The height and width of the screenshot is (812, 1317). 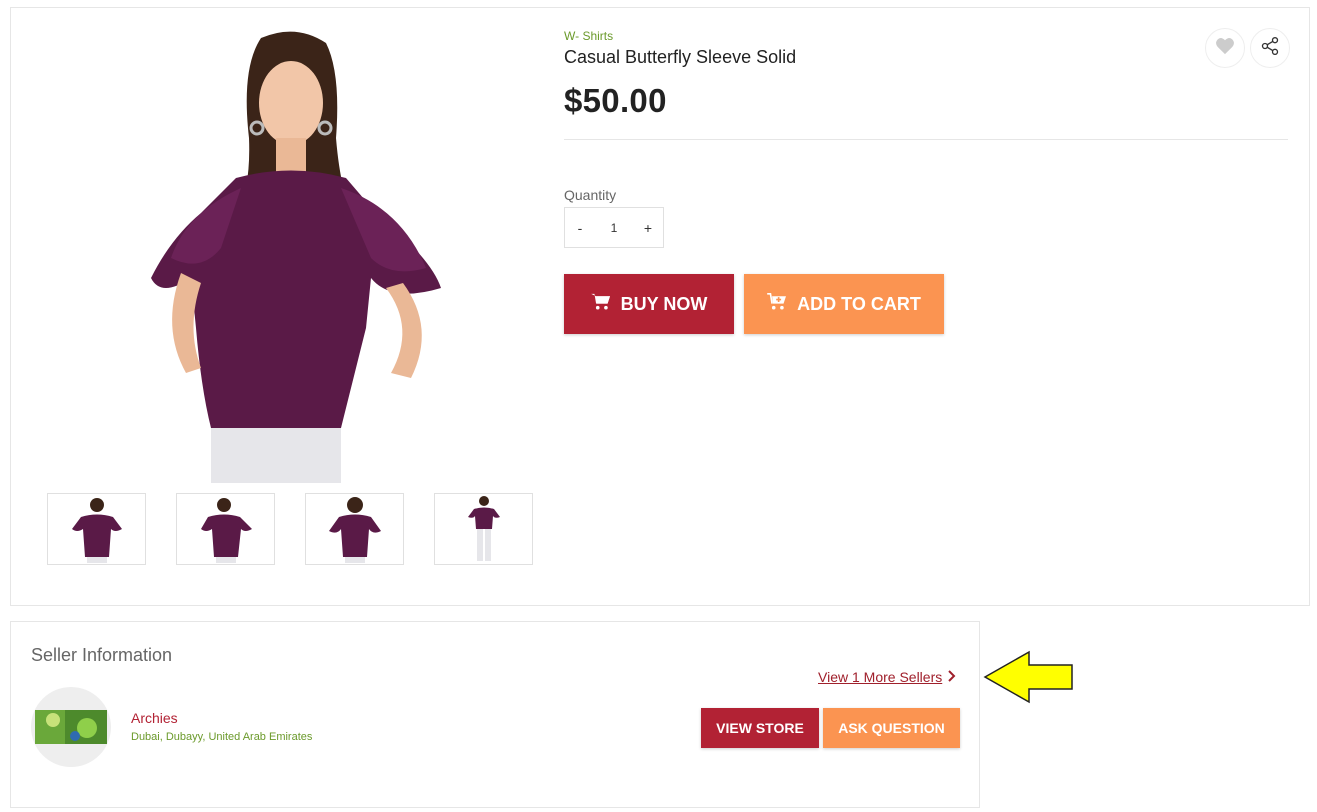 I want to click on cart-icon, so click(x=600, y=304).